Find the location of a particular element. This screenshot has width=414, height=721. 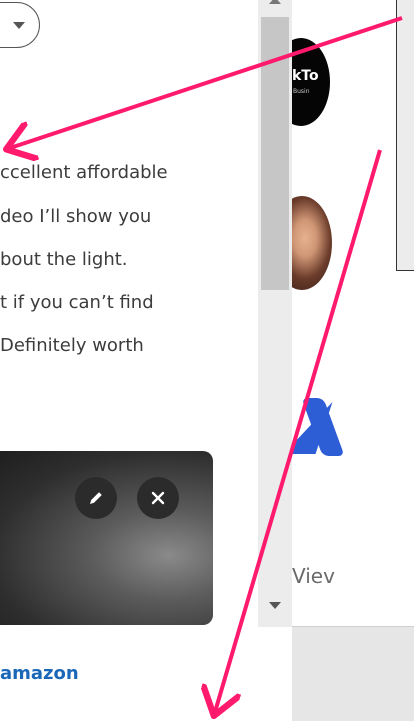

chevron-down-icon is located at coordinates (19, 25).